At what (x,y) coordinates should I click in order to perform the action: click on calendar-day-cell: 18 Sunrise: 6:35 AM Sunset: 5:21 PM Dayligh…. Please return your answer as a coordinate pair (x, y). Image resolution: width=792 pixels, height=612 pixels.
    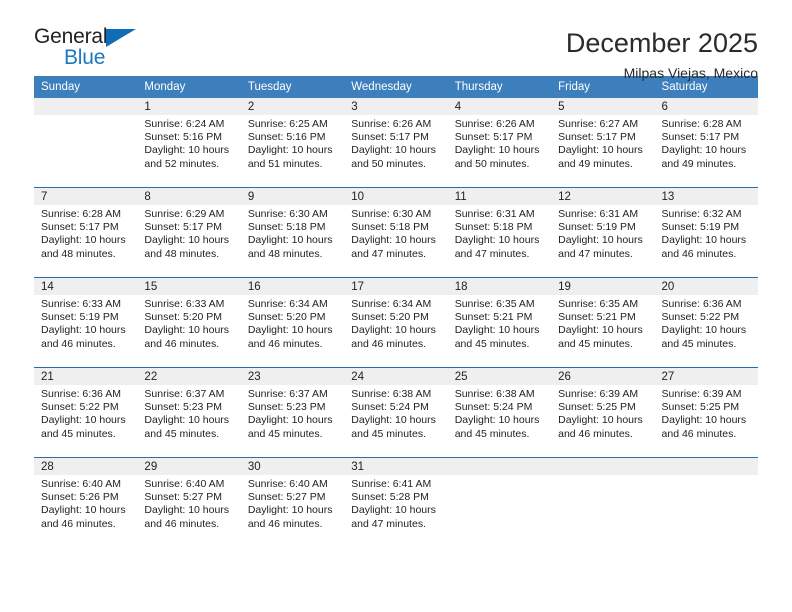
    Looking at the image, I should click on (499, 322).